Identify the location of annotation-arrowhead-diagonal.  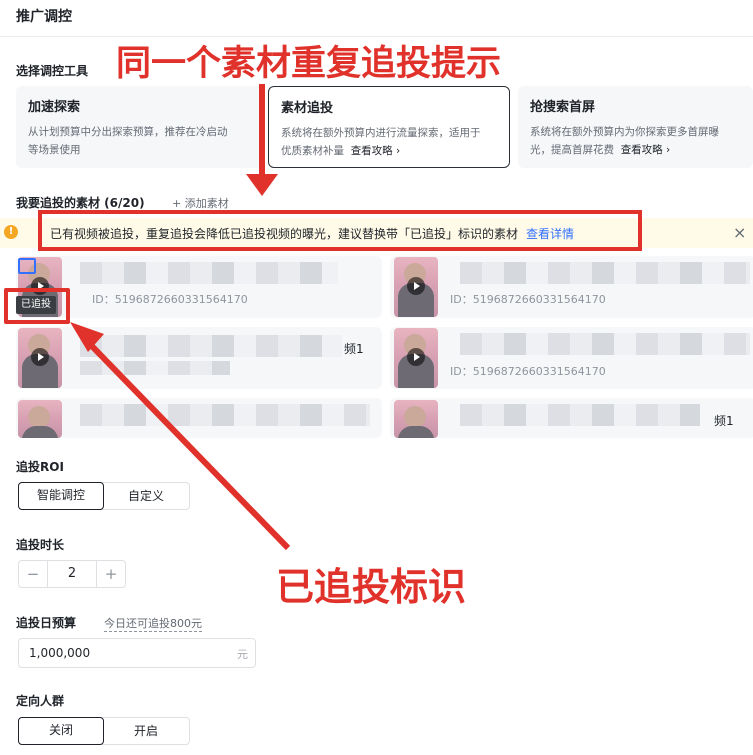
(87, 337).